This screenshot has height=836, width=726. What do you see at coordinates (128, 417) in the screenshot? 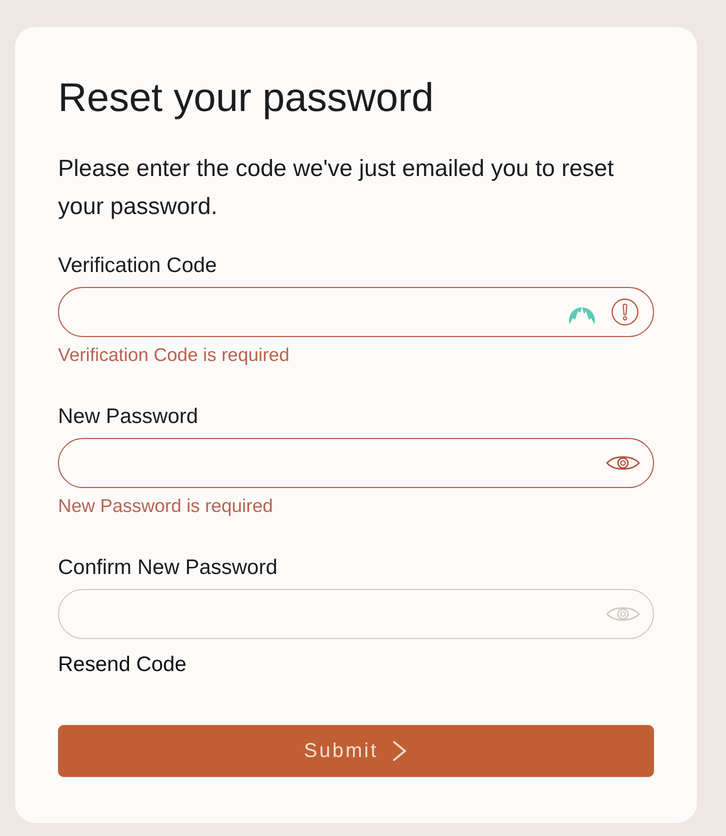
I see `field-label: New Password` at bounding box center [128, 417].